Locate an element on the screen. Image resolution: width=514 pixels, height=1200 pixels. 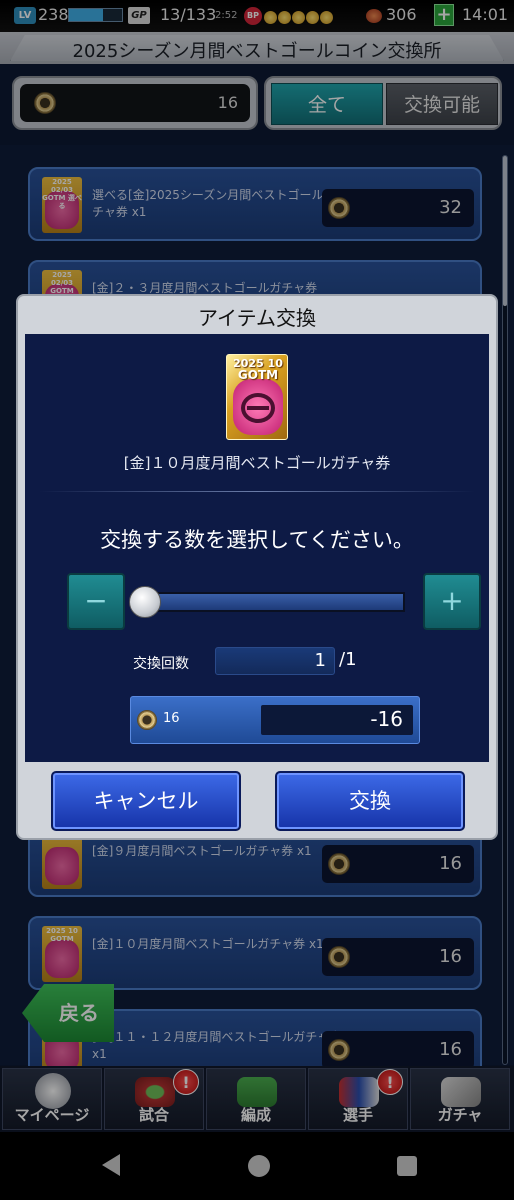
quantity-prompt: 交換する数を選択してください。 is located at coordinates (257, 540).